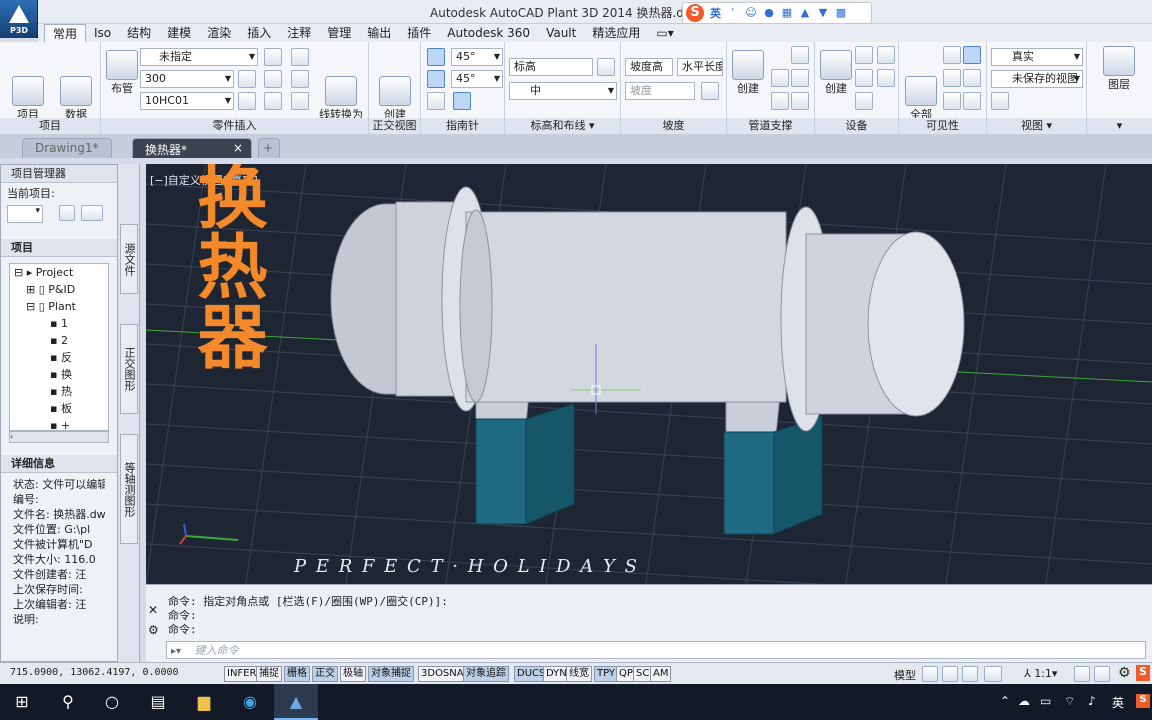  What do you see at coordinates (129, 369) in the screenshot?
I see `tab-ortho-drawings: 正交图形` at bounding box center [129, 369].